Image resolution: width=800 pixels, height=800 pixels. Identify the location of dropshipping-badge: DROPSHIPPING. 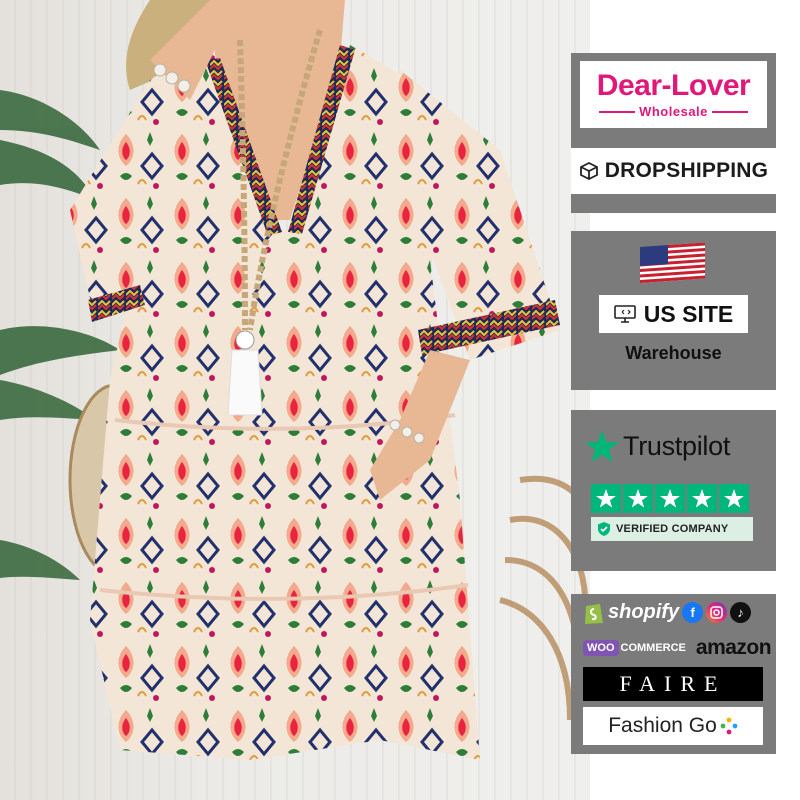
(673, 171).